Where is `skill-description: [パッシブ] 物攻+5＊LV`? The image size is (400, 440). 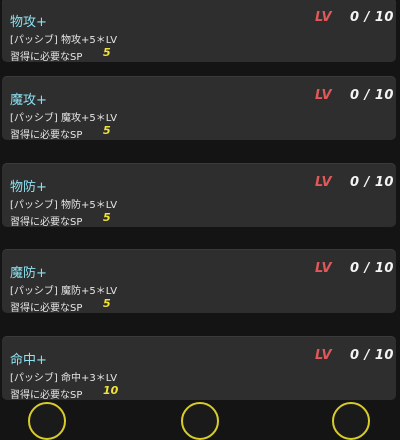 skill-description: [パッシブ] 物攻+5＊LV is located at coordinates (64, 40).